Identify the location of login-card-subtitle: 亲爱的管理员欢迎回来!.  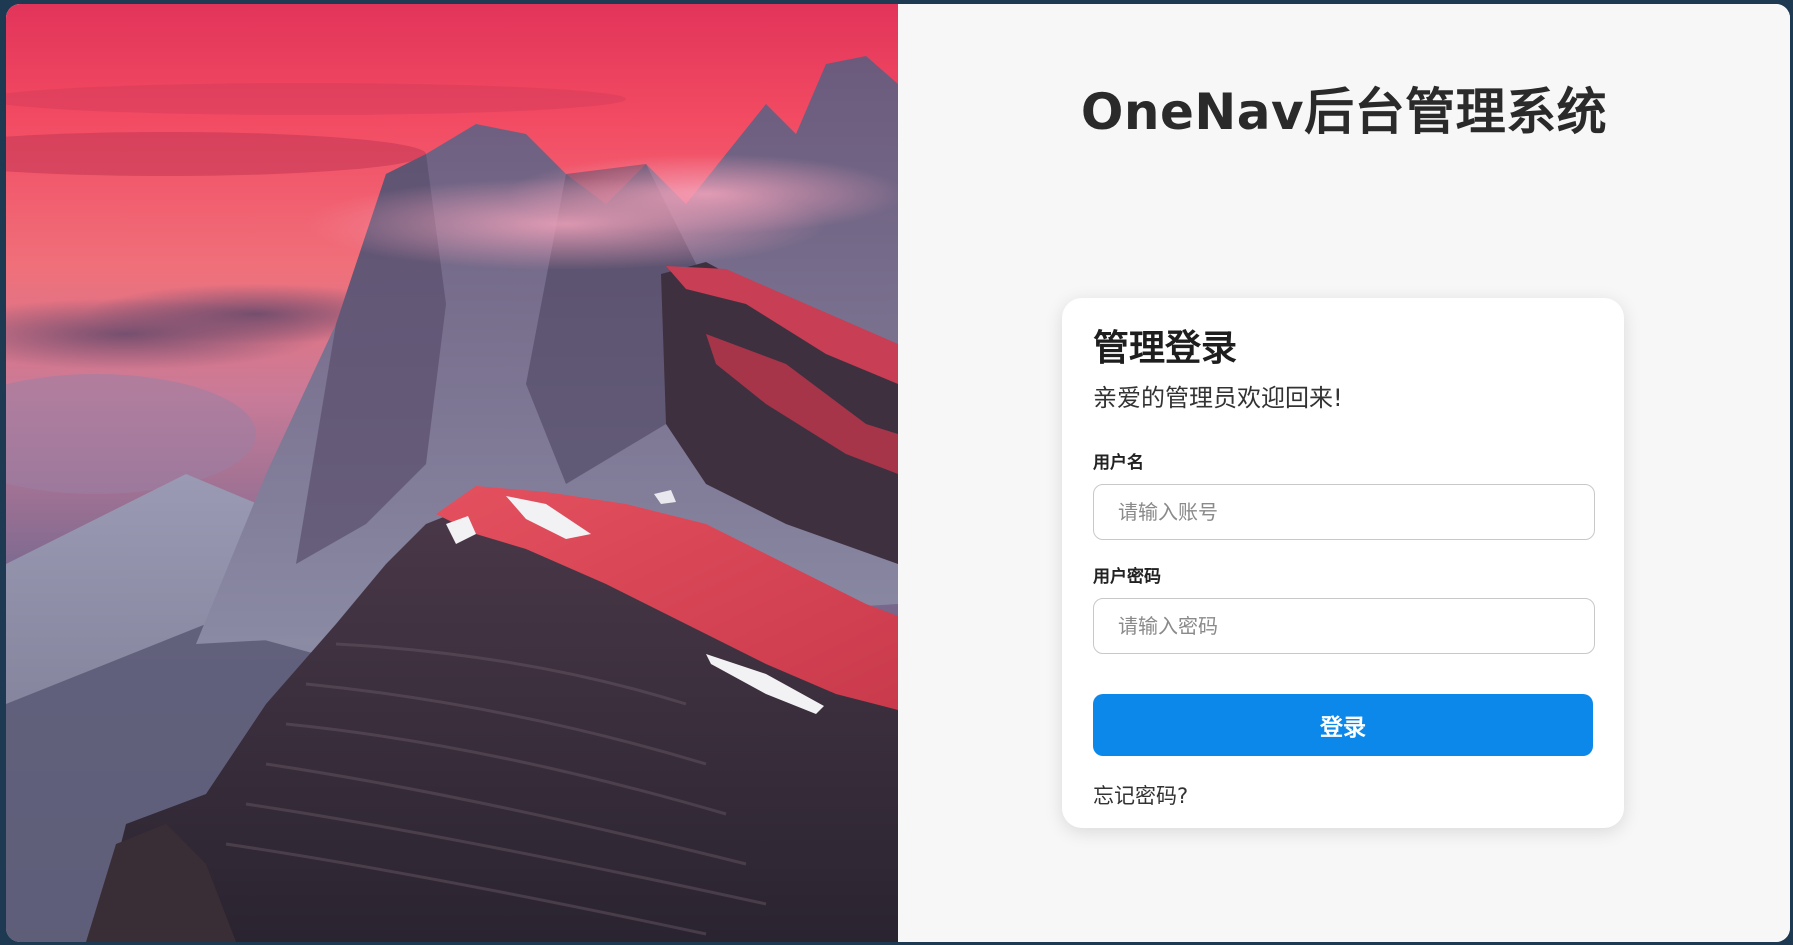
(1218, 398).